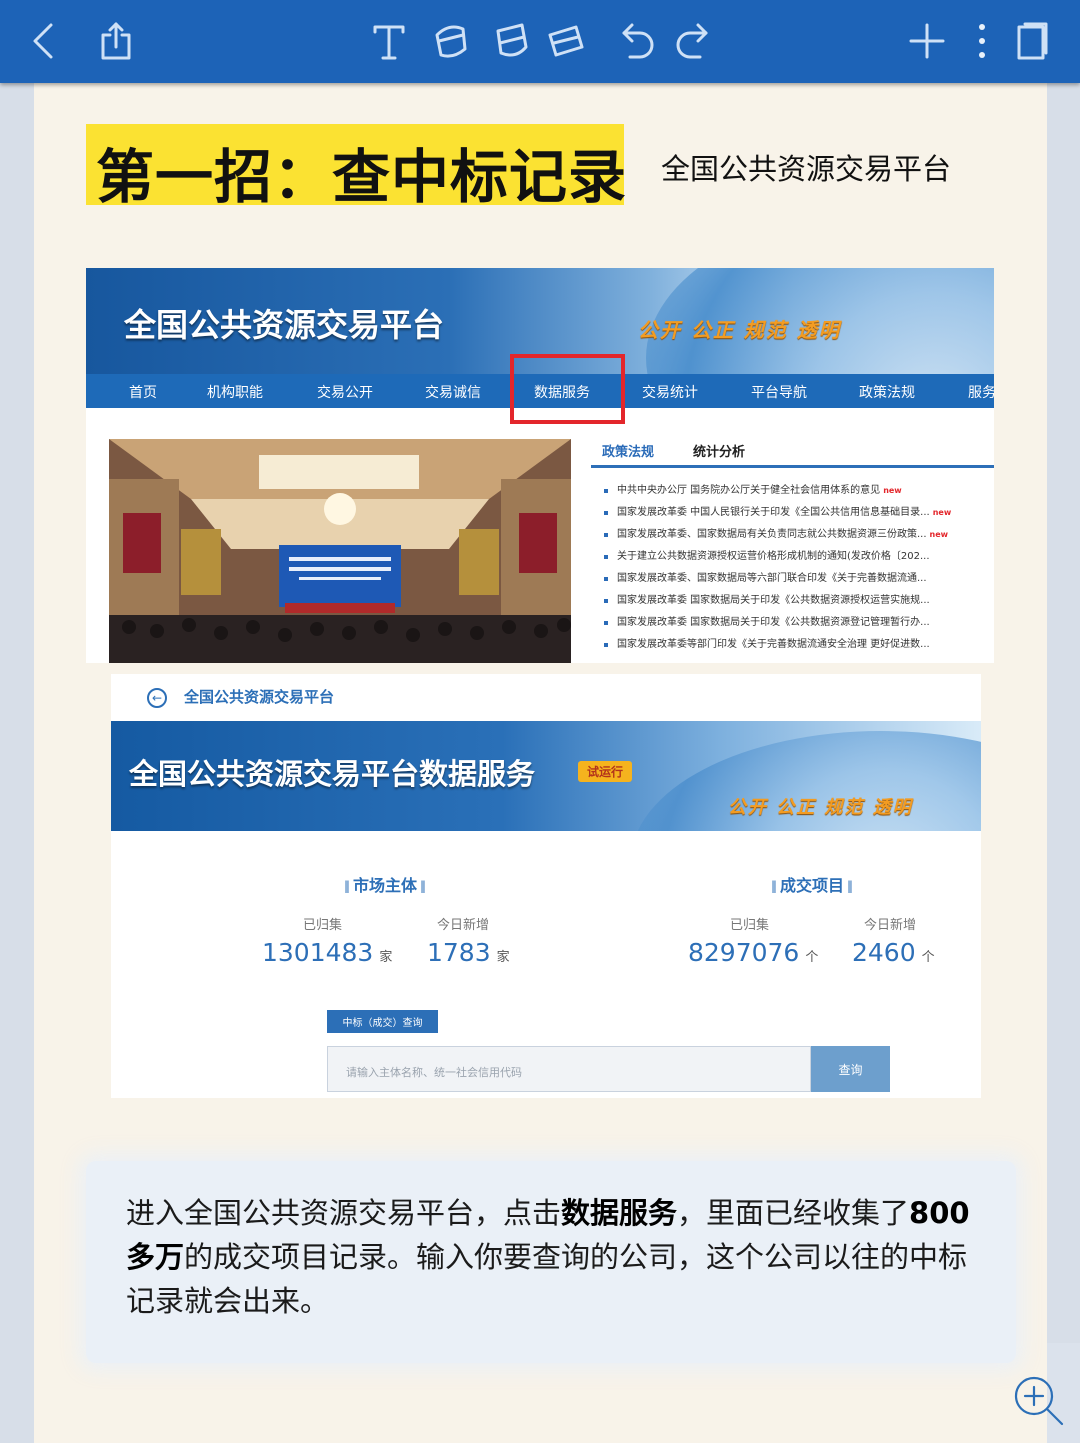 This screenshot has height=1443, width=1080. What do you see at coordinates (332, 774) in the screenshot?
I see `data-service-title: 全国公共资源交易平台数据服务` at bounding box center [332, 774].